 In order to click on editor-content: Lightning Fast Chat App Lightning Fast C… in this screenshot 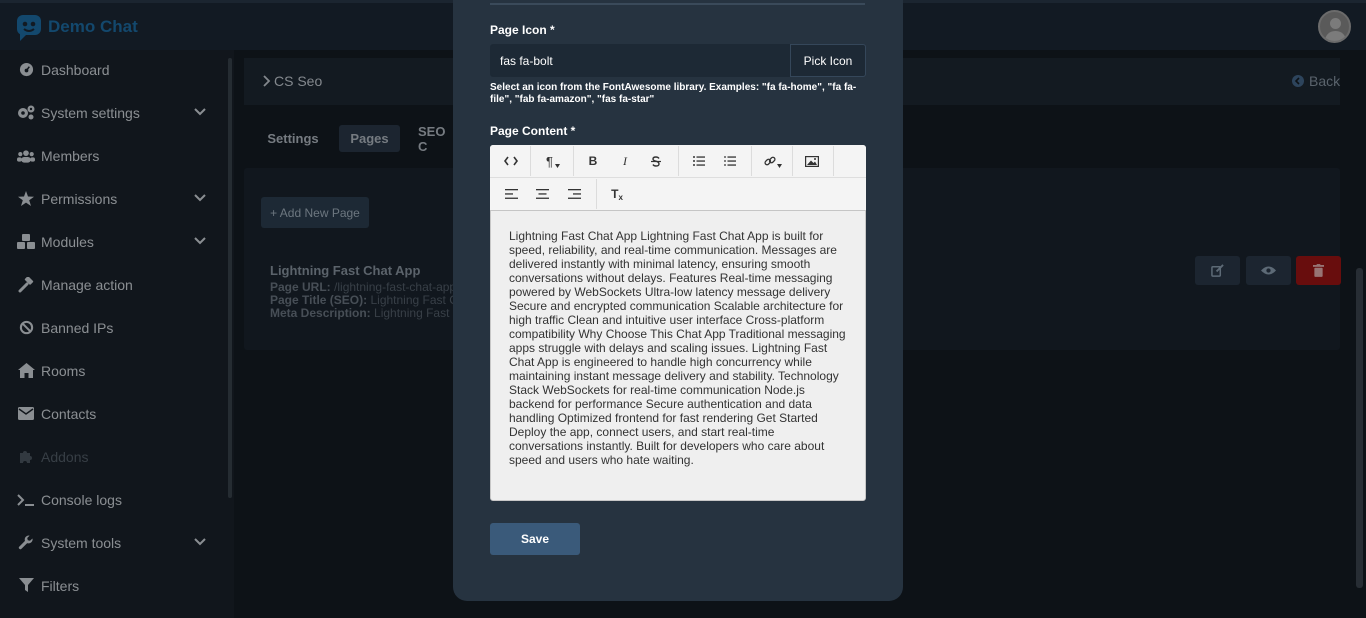, I will do `click(680, 348)`.